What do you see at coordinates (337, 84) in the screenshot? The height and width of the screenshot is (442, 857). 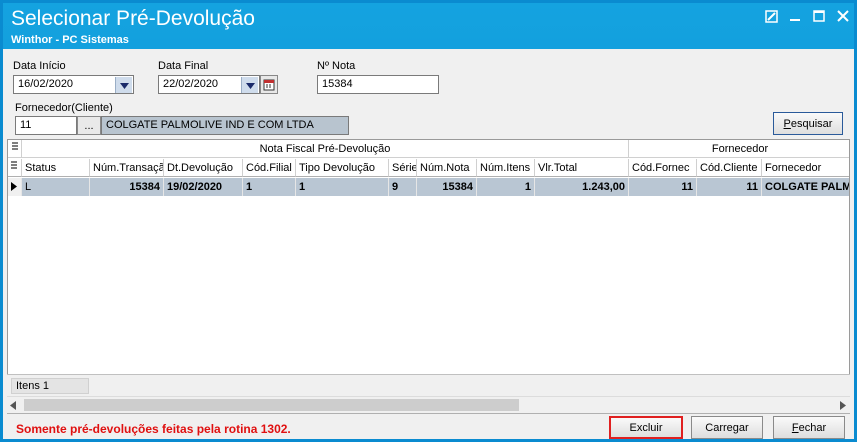 I see `nota-value: 15384` at bounding box center [337, 84].